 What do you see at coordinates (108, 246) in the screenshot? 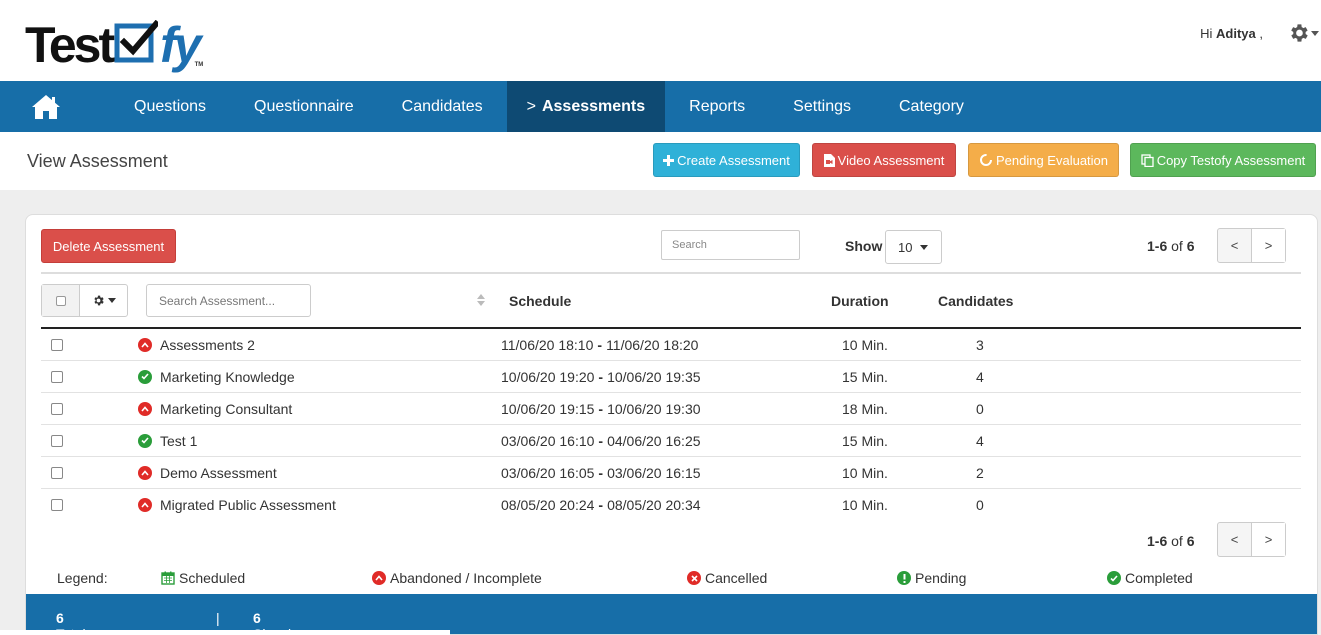
I see `delete-assessment-button: Delete Assessment` at bounding box center [108, 246].